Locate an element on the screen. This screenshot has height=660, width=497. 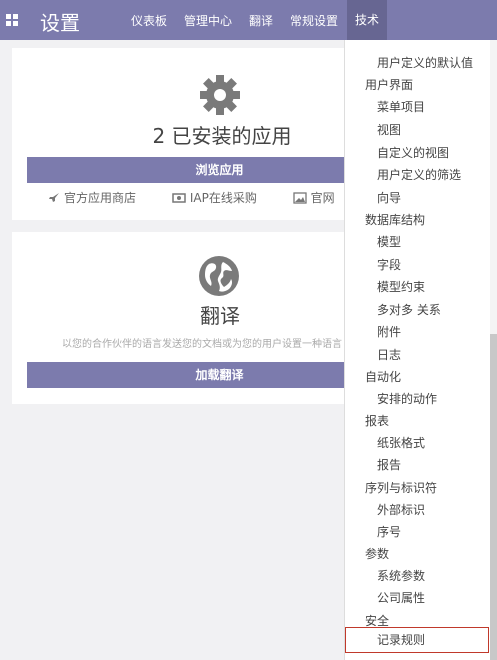
globe-icon is located at coordinates (219, 276).